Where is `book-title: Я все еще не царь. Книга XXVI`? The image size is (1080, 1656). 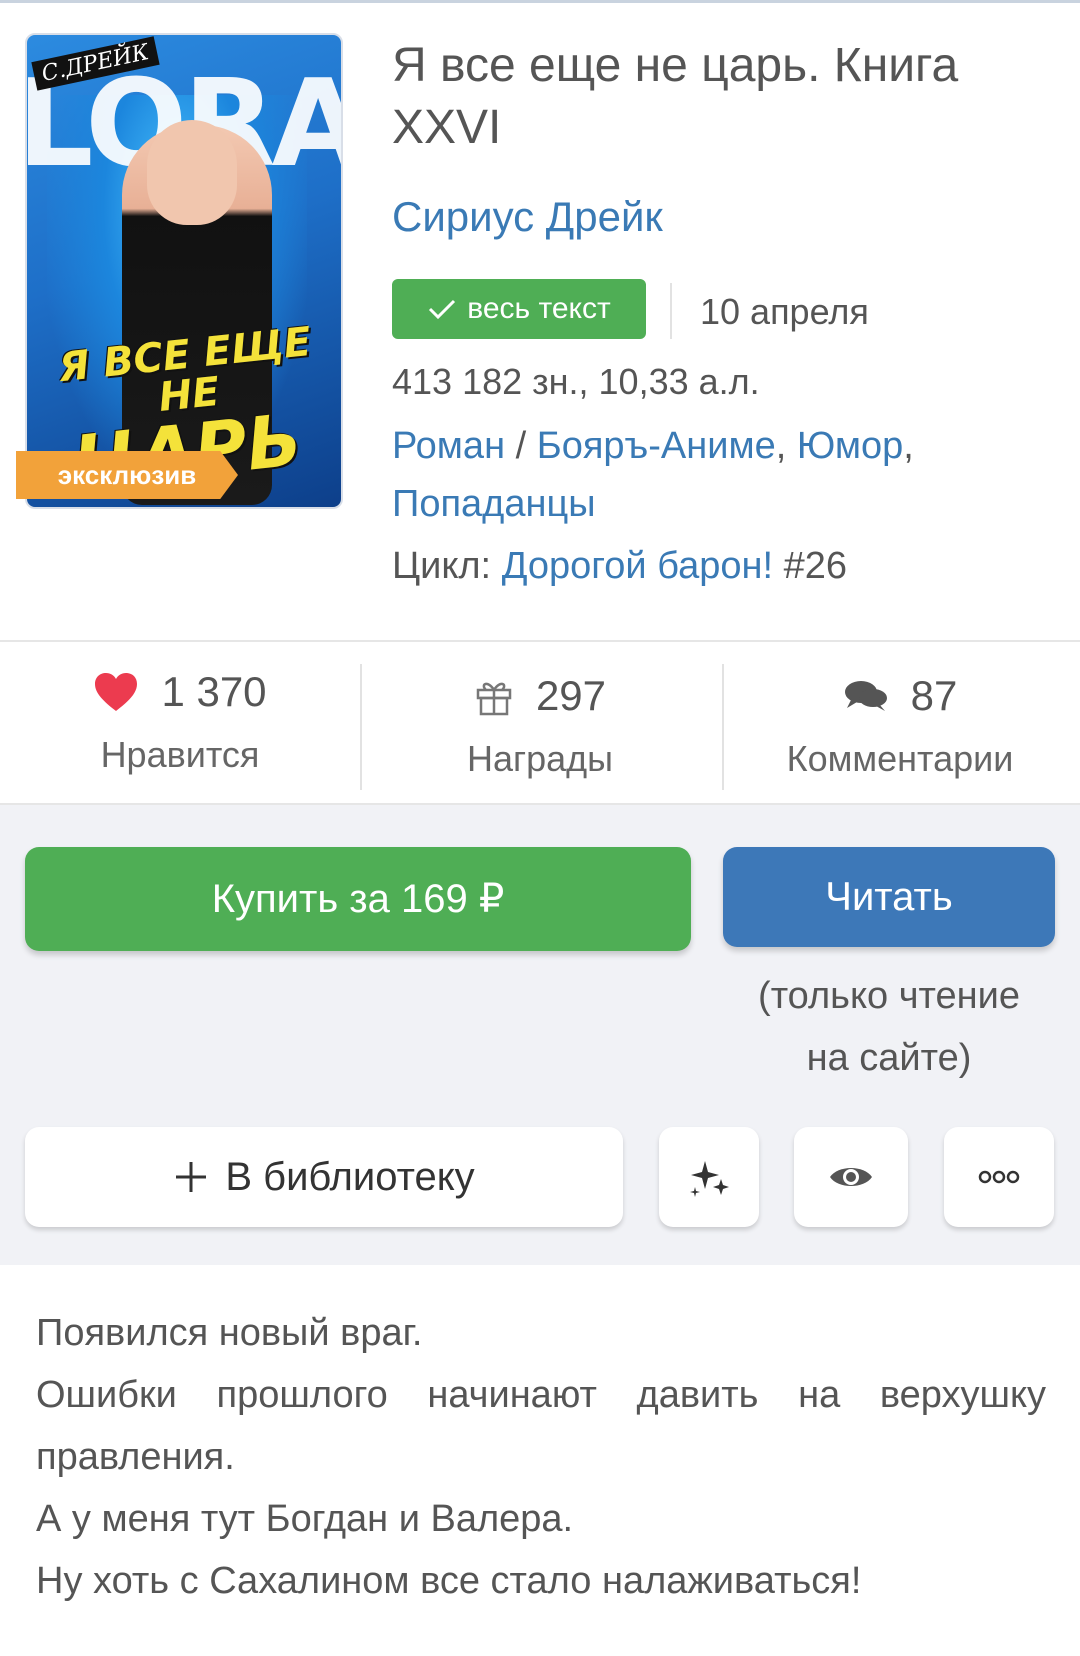
book-title: Я все еще не царь. Книга XXVI is located at coordinates (675, 96).